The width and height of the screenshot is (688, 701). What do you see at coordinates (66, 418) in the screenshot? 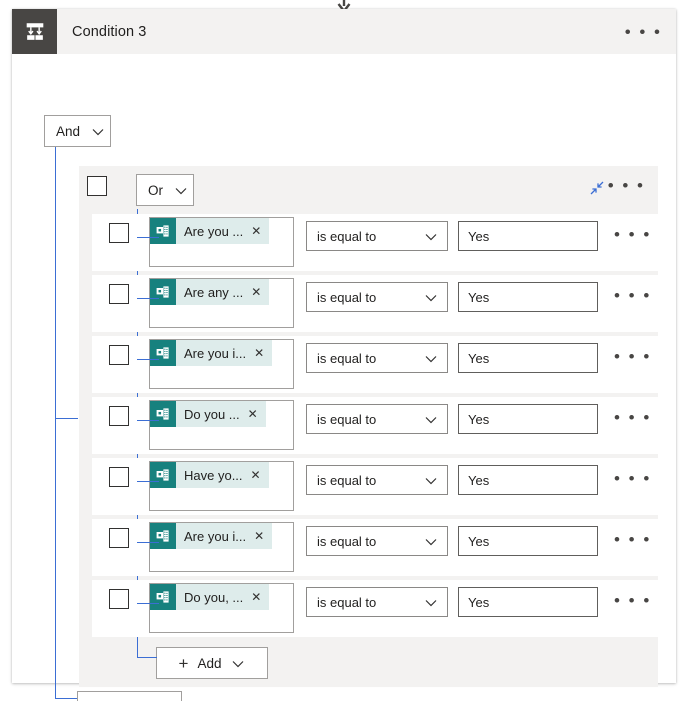
I see `outer-connector-branch` at bounding box center [66, 418].